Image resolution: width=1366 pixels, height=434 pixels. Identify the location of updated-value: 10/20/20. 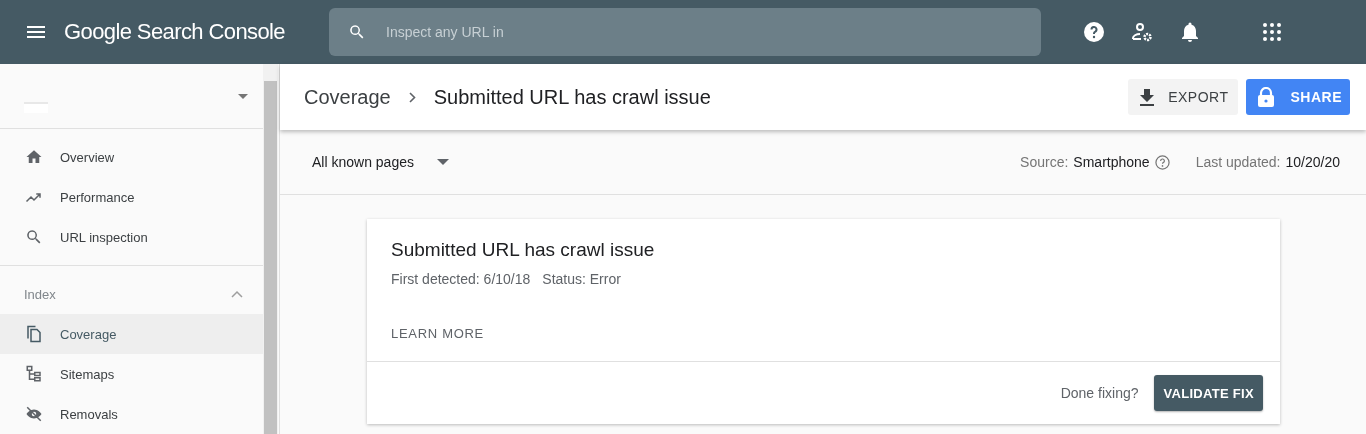
(1312, 162).